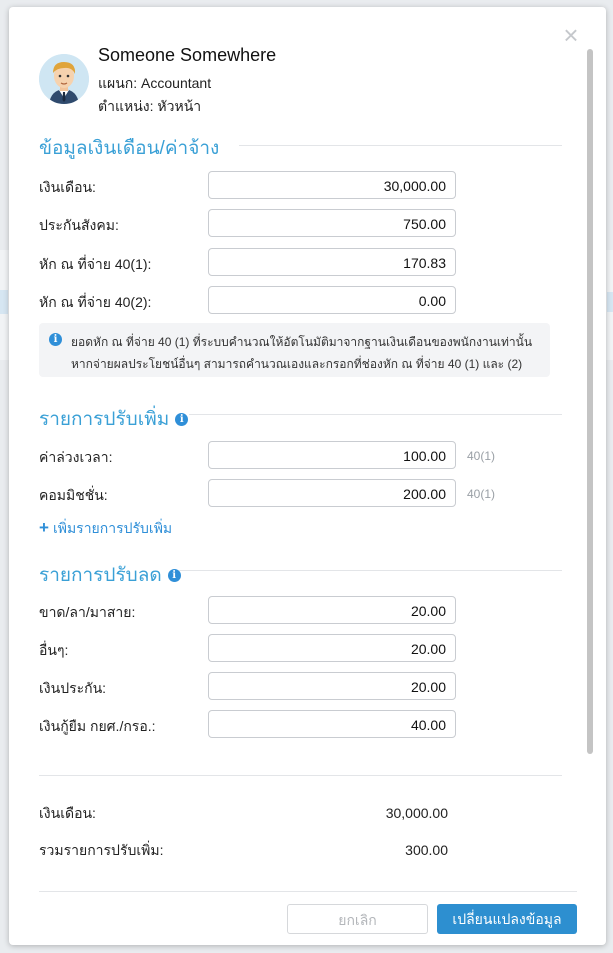 Image resolution: width=613 pixels, height=953 pixels. Describe the element at coordinates (87, 612) in the screenshot. I see `absence-label: ขาด/ลา/มาสาย:` at that location.